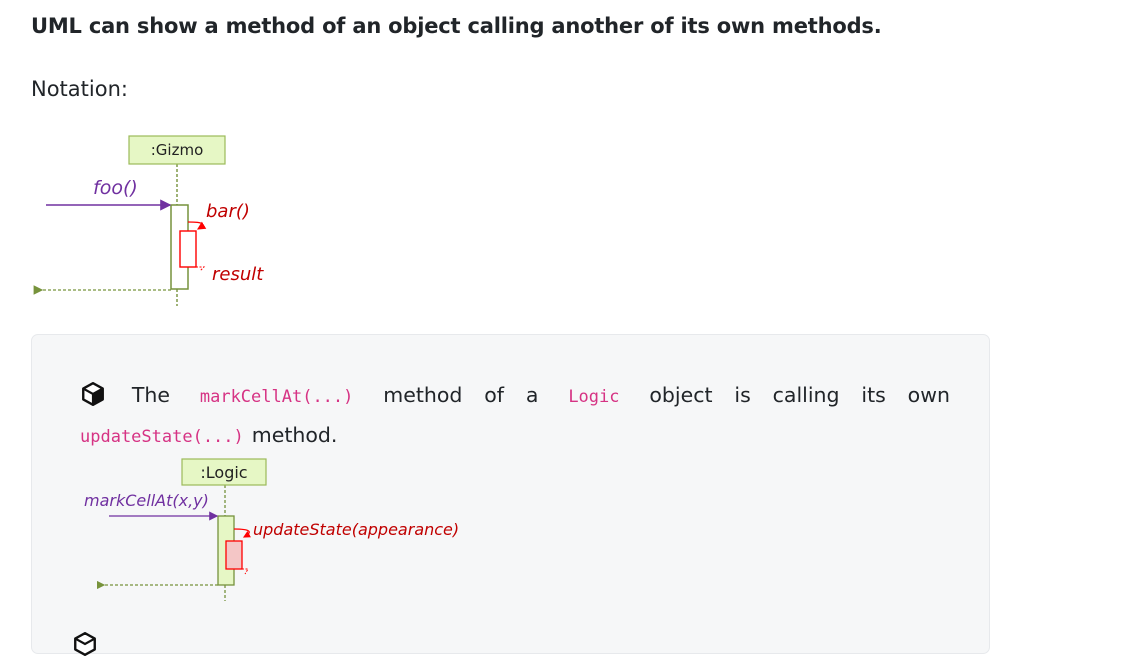  What do you see at coordinates (238, 274) in the screenshot?
I see `return-label: result` at bounding box center [238, 274].